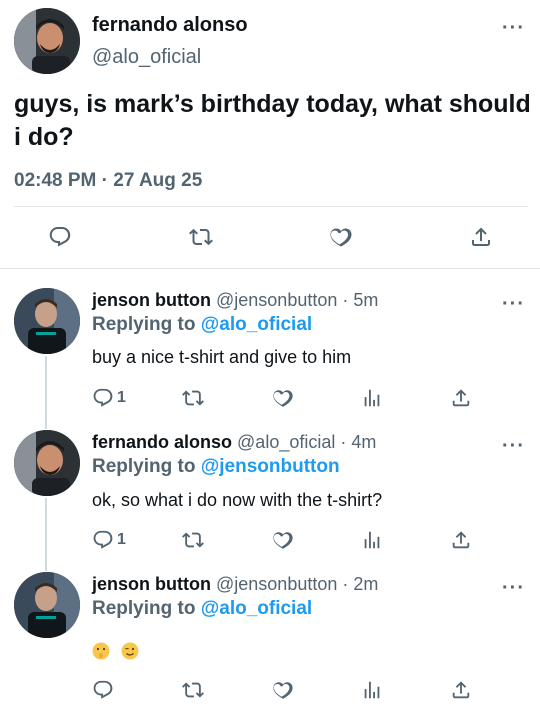  I want to click on author-handle: @jensonbutton · 5m, so click(297, 300).